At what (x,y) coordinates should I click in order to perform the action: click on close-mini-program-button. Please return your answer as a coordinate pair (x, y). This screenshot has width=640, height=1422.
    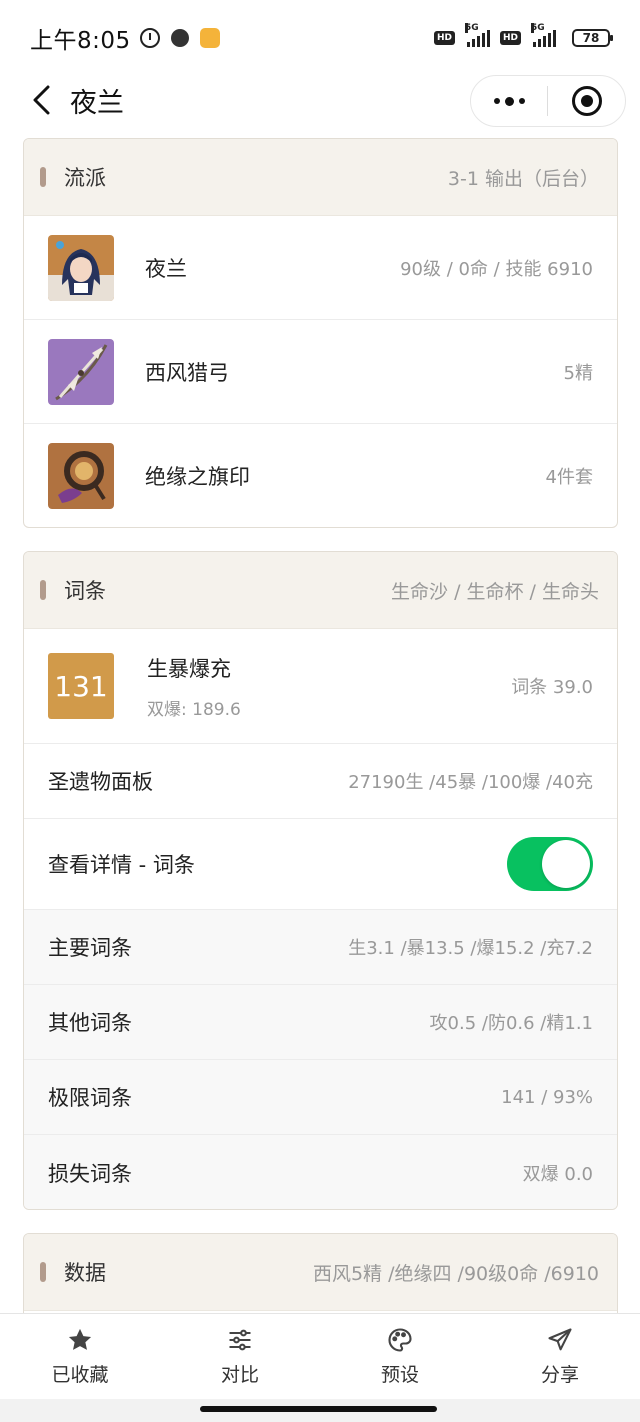
    Looking at the image, I should click on (586, 101).